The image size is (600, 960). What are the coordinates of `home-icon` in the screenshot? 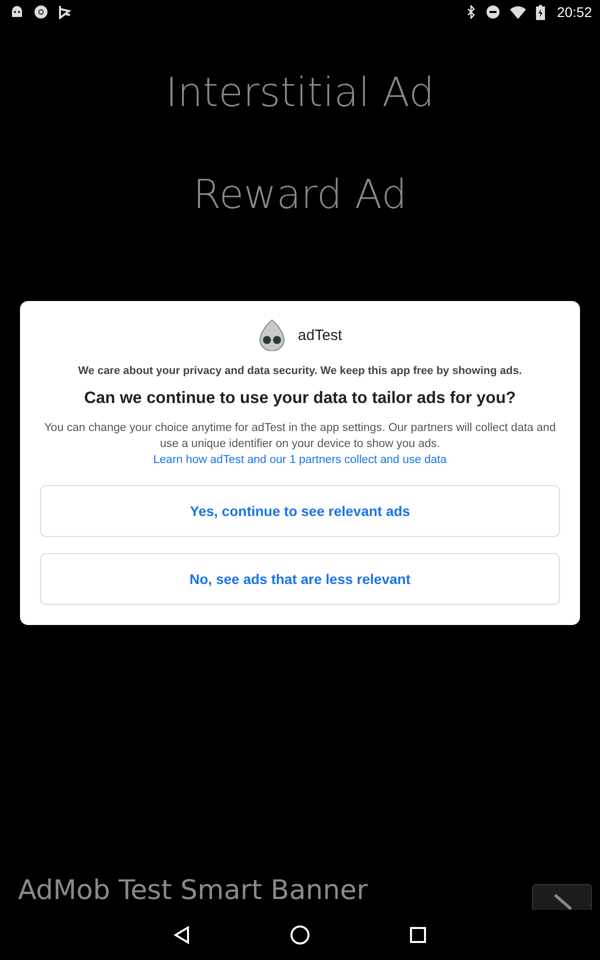 It's located at (300, 935).